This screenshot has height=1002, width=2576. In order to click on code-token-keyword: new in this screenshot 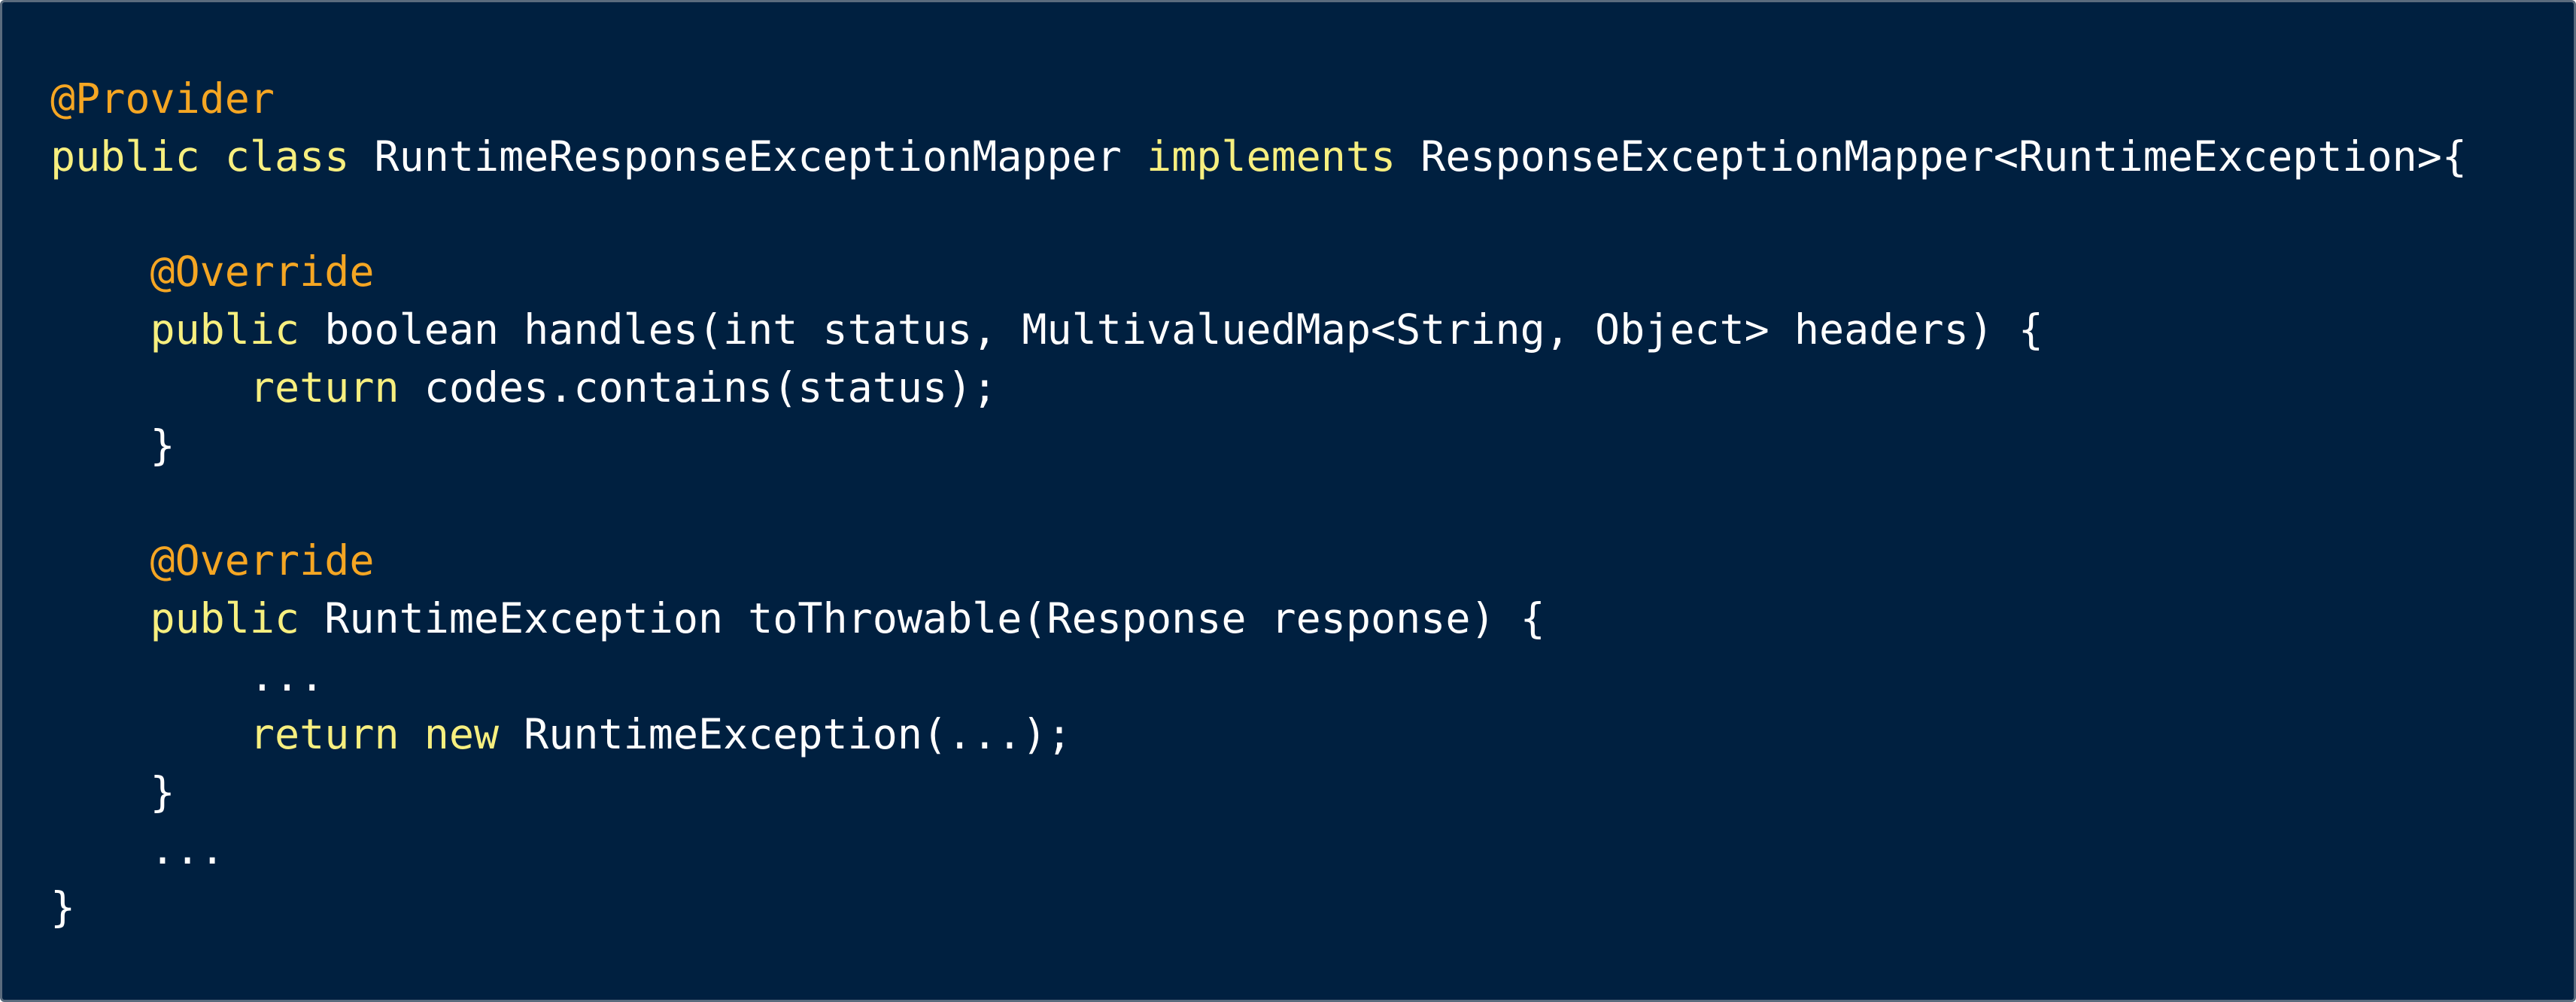, I will do `click(462, 733)`.